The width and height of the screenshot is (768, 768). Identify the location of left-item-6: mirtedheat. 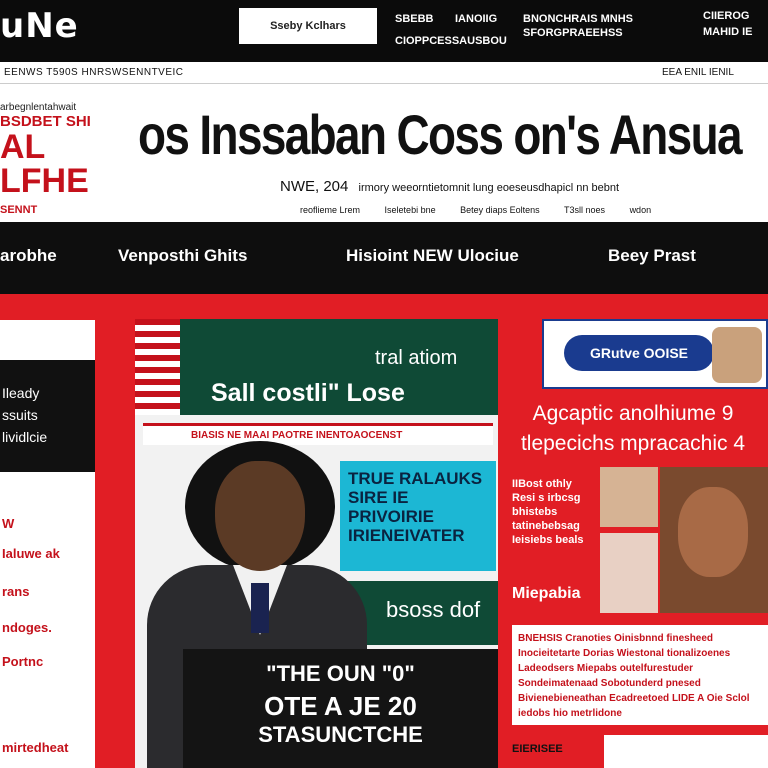
(35, 747).